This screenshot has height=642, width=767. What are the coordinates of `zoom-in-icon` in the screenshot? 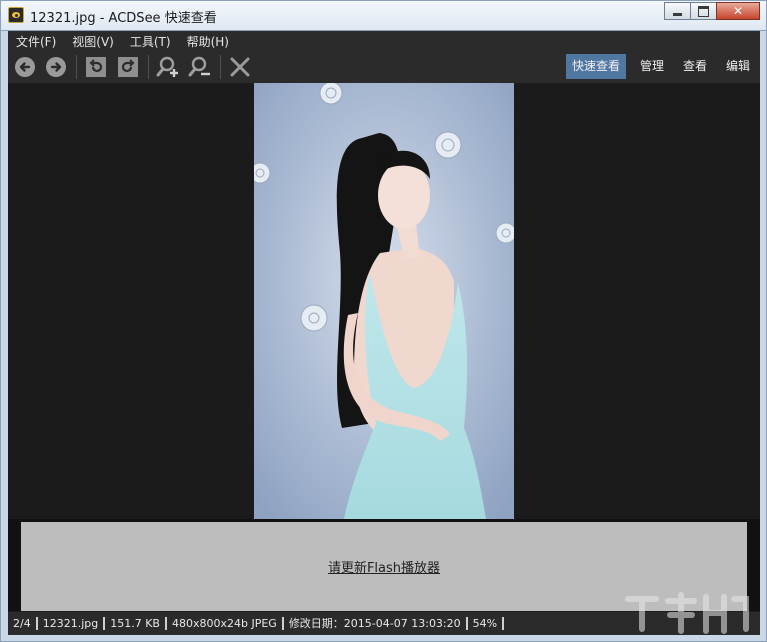 It's located at (167, 66).